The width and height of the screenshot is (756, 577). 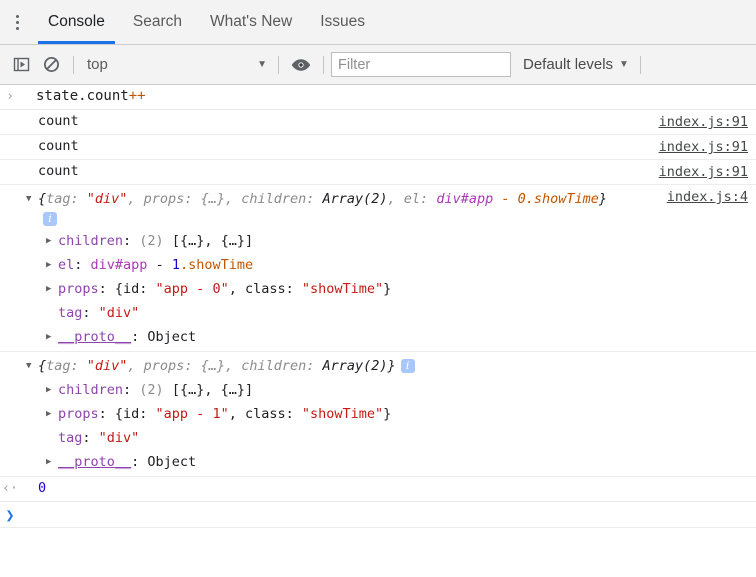 I want to click on property-value: : (2) [{…}, {…}], so click(x=188, y=241).